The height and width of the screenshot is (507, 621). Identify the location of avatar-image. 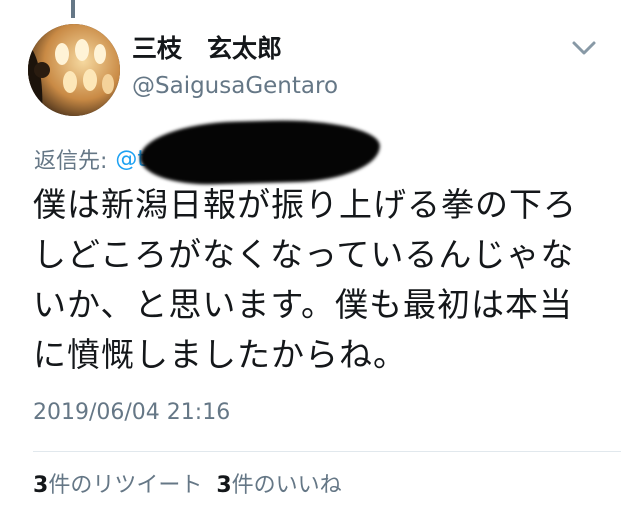
(74, 70).